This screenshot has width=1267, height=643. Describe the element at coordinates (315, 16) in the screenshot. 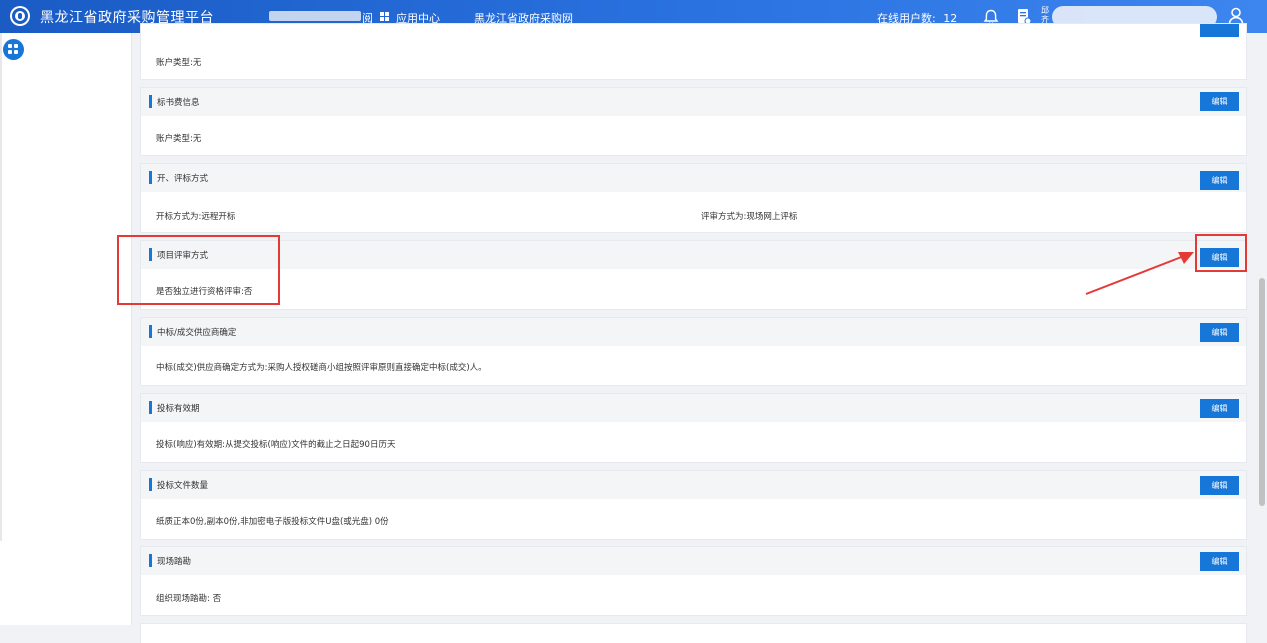

I see `redacted-nav-item` at that location.